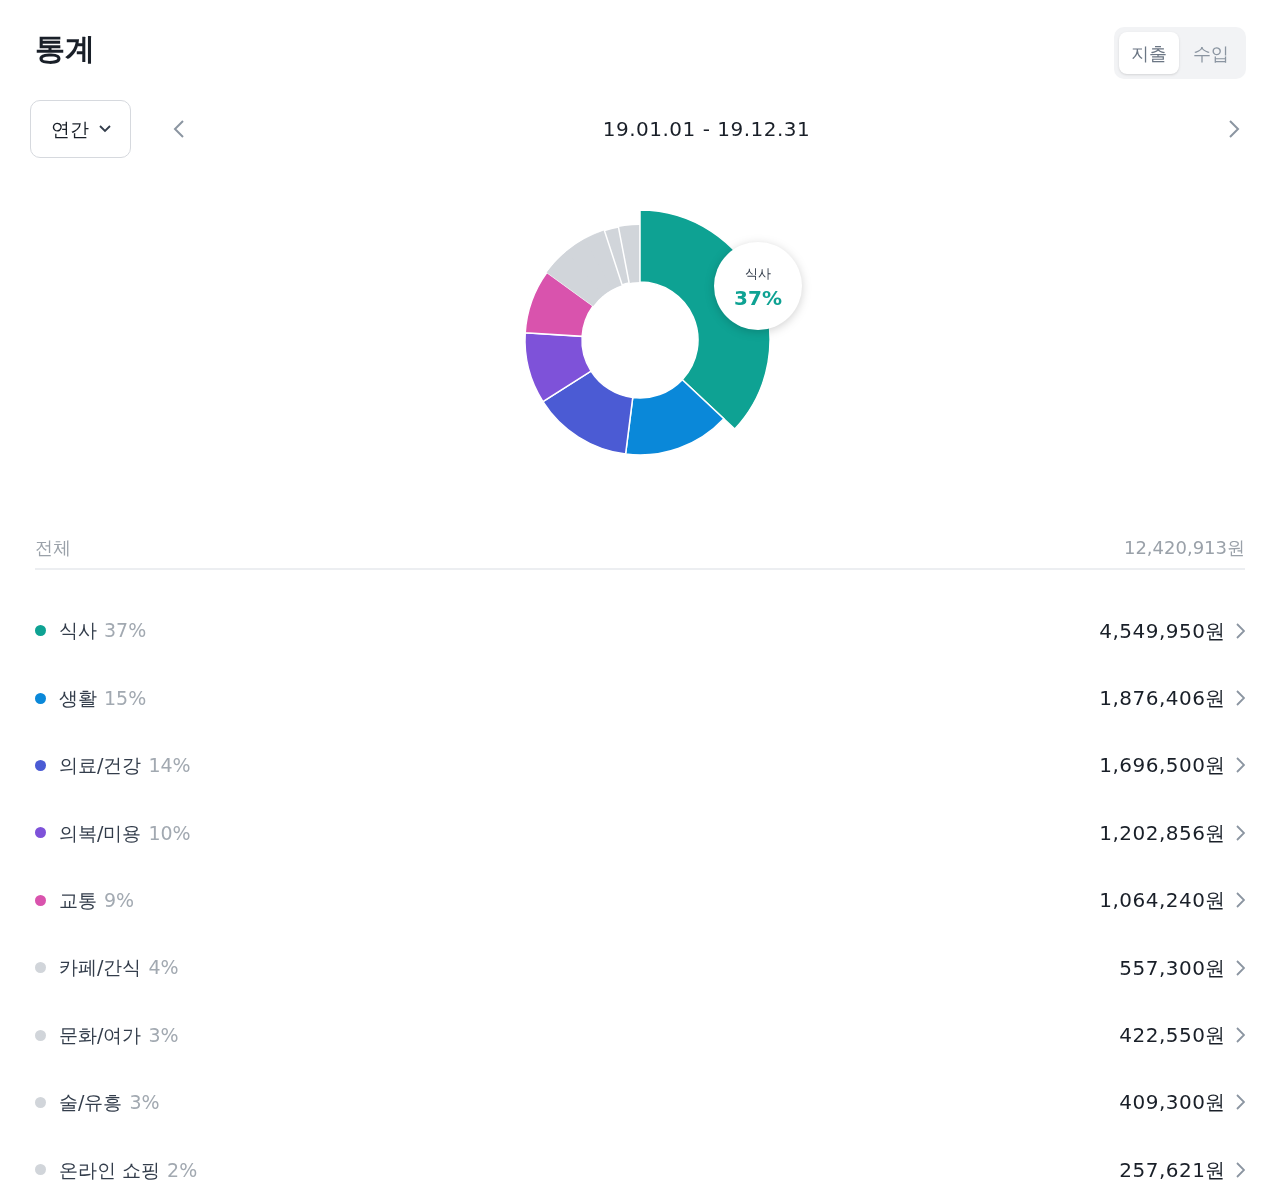 This screenshot has width=1280, height=1189. Describe the element at coordinates (169, 833) in the screenshot. I see `category-percent: 10%` at that location.